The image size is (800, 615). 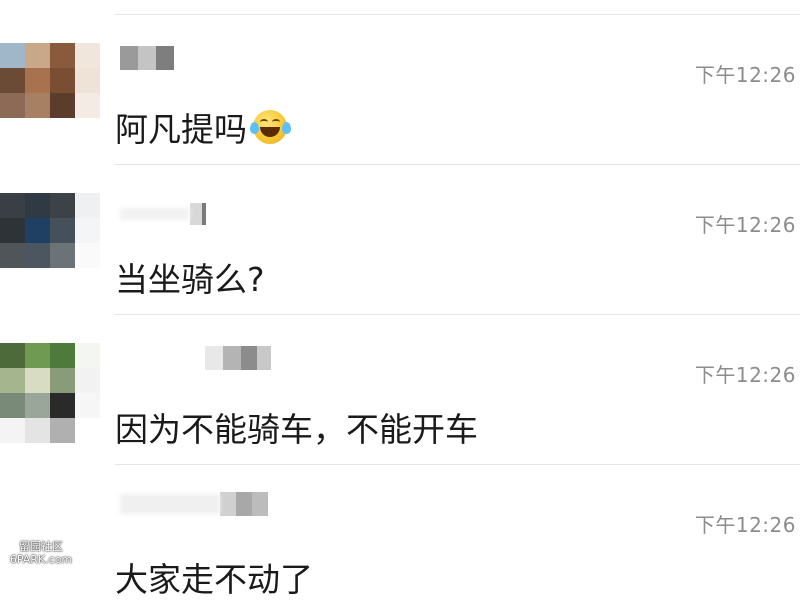 I want to click on watermark-line2: 6PARK.com, so click(x=41, y=559).